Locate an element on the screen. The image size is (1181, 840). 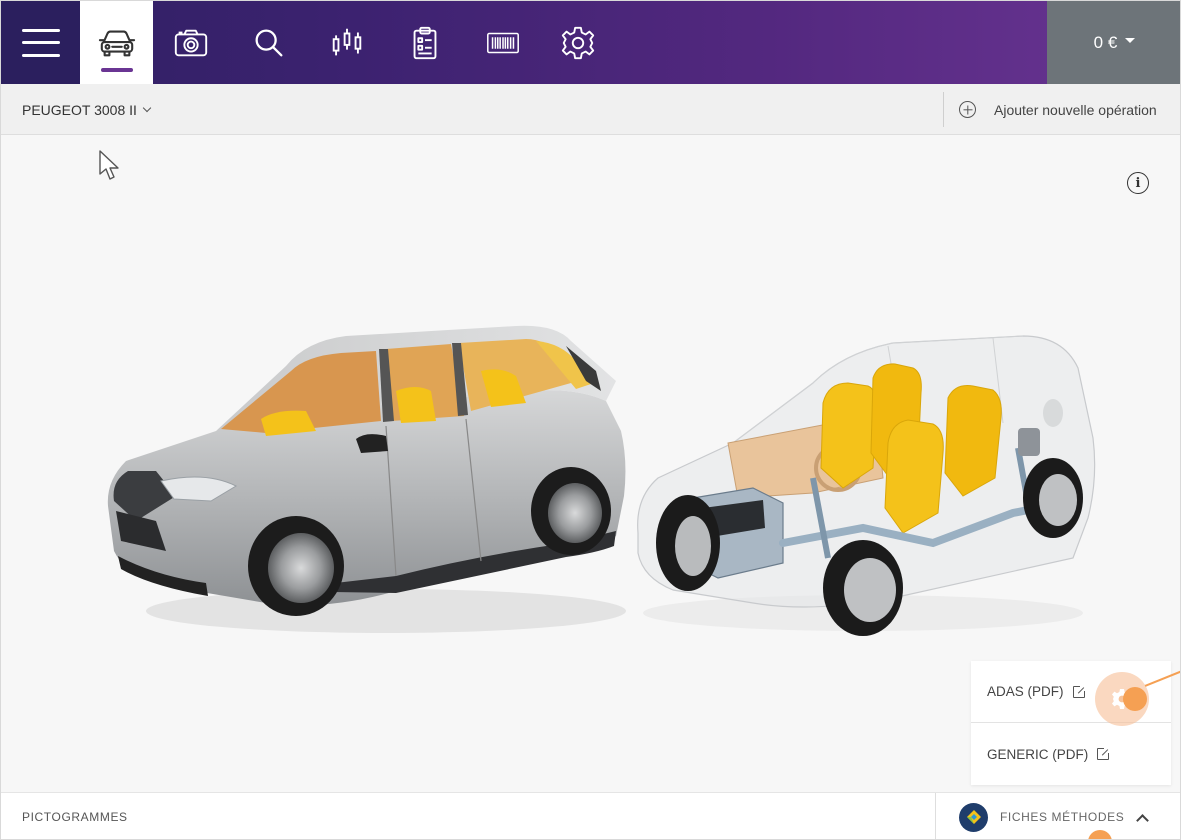
subbar-divider is located at coordinates (943, 109).